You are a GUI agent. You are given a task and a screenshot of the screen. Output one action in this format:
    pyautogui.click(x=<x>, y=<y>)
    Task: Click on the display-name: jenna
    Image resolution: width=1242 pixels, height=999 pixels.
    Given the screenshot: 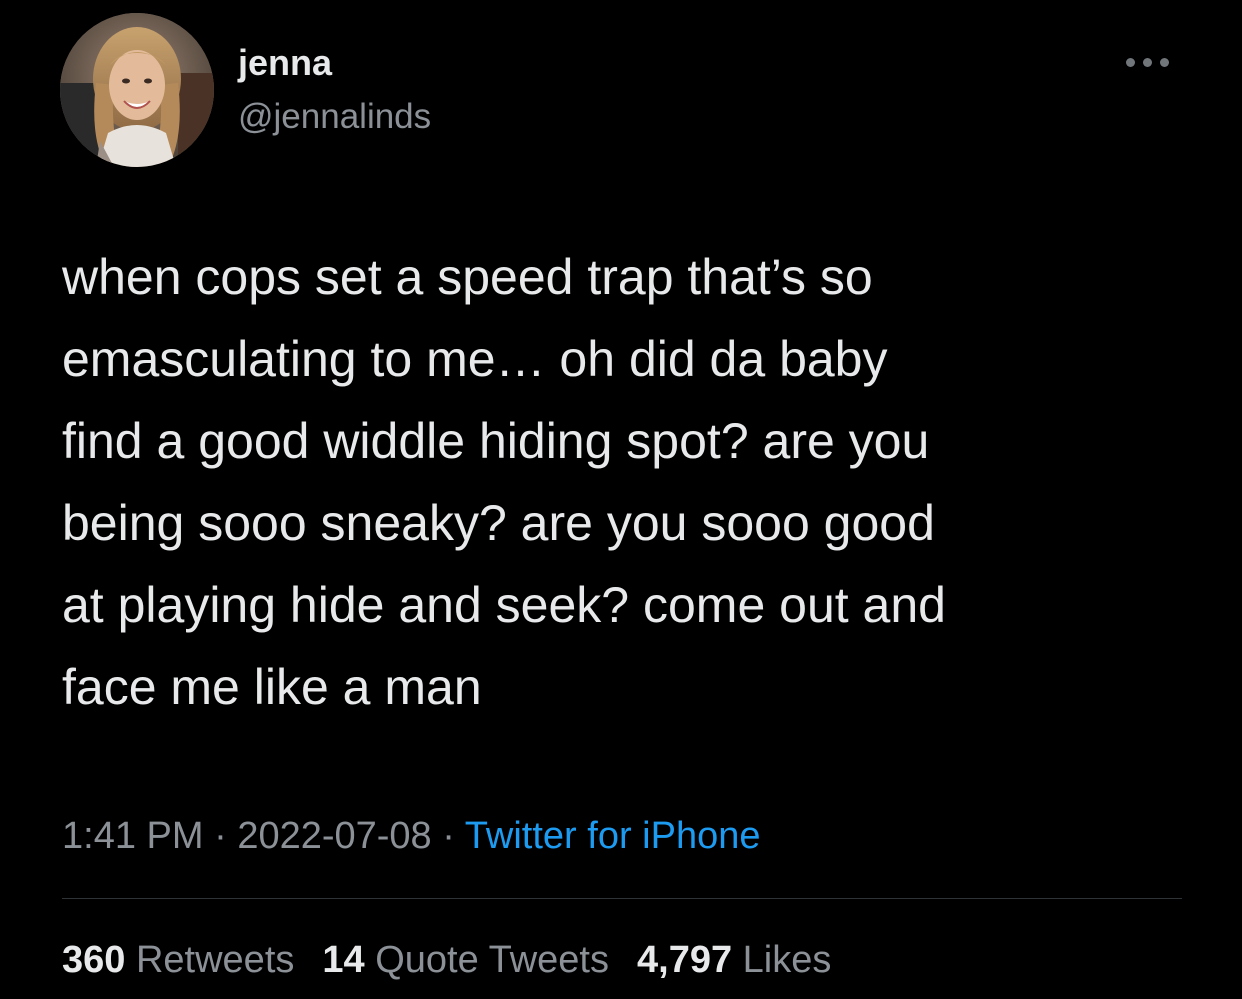 What is the action you would take?
    pyautogui.click(x=285, y=63)
    